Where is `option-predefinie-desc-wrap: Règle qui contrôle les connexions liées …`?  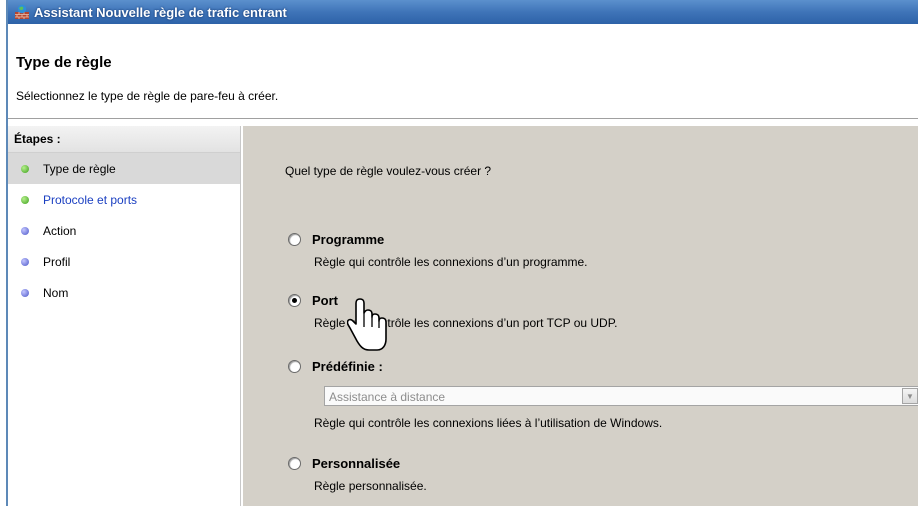 option-predefinie-desc-wrap: Règle qui contrôle les connexions liées … is located at coordinates (475, 423).